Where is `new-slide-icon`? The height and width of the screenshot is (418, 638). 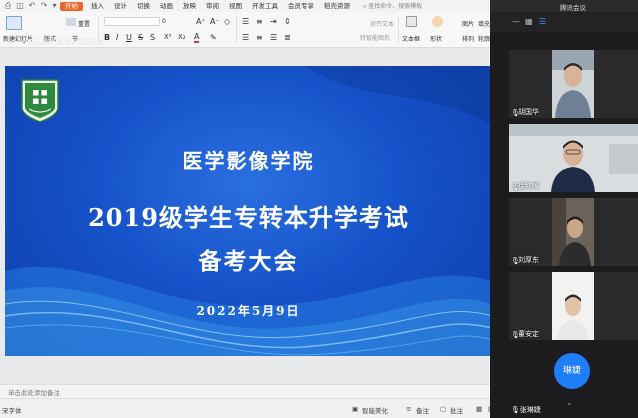 new-slide-icon is located at coordinates (14, 23).